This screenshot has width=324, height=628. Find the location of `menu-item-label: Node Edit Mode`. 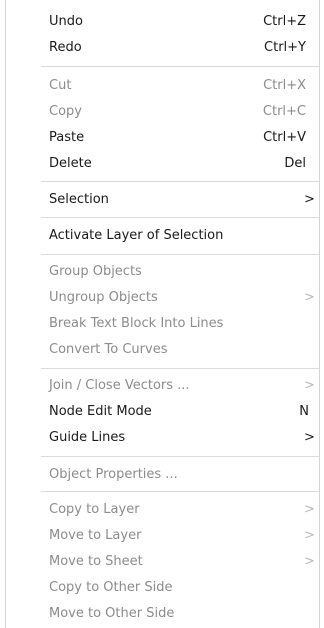

menu-item-label: Node Edit Mode is located at coordinates (100, 411).